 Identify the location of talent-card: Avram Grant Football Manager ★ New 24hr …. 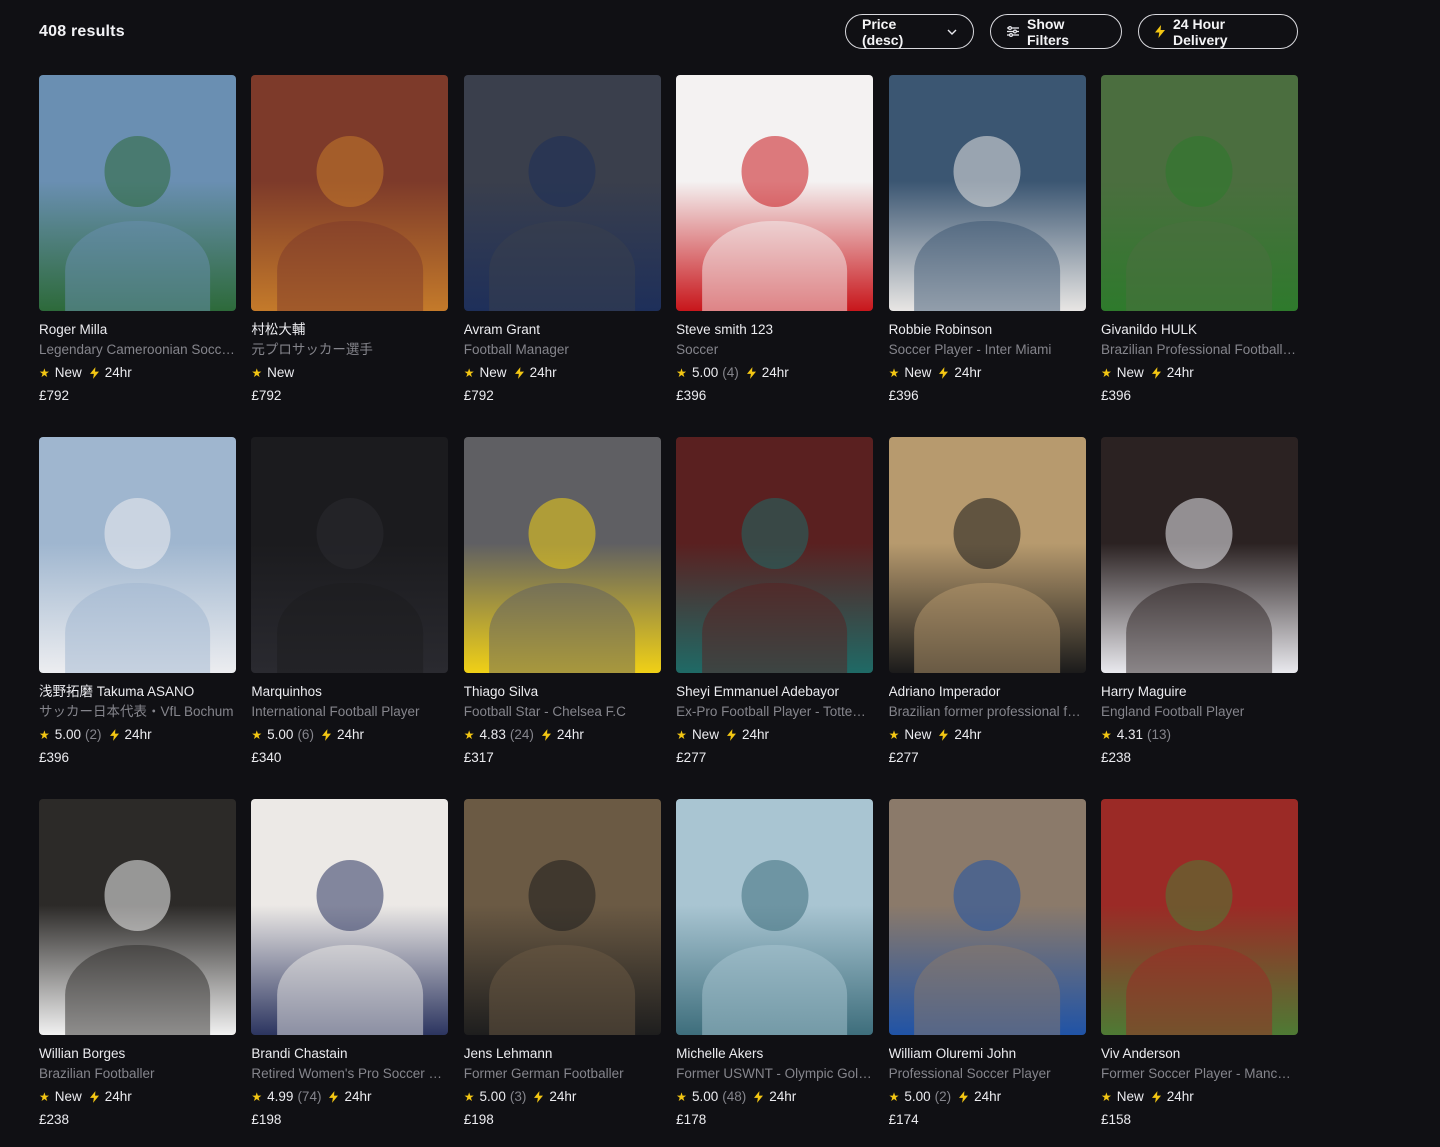
(562, 239).